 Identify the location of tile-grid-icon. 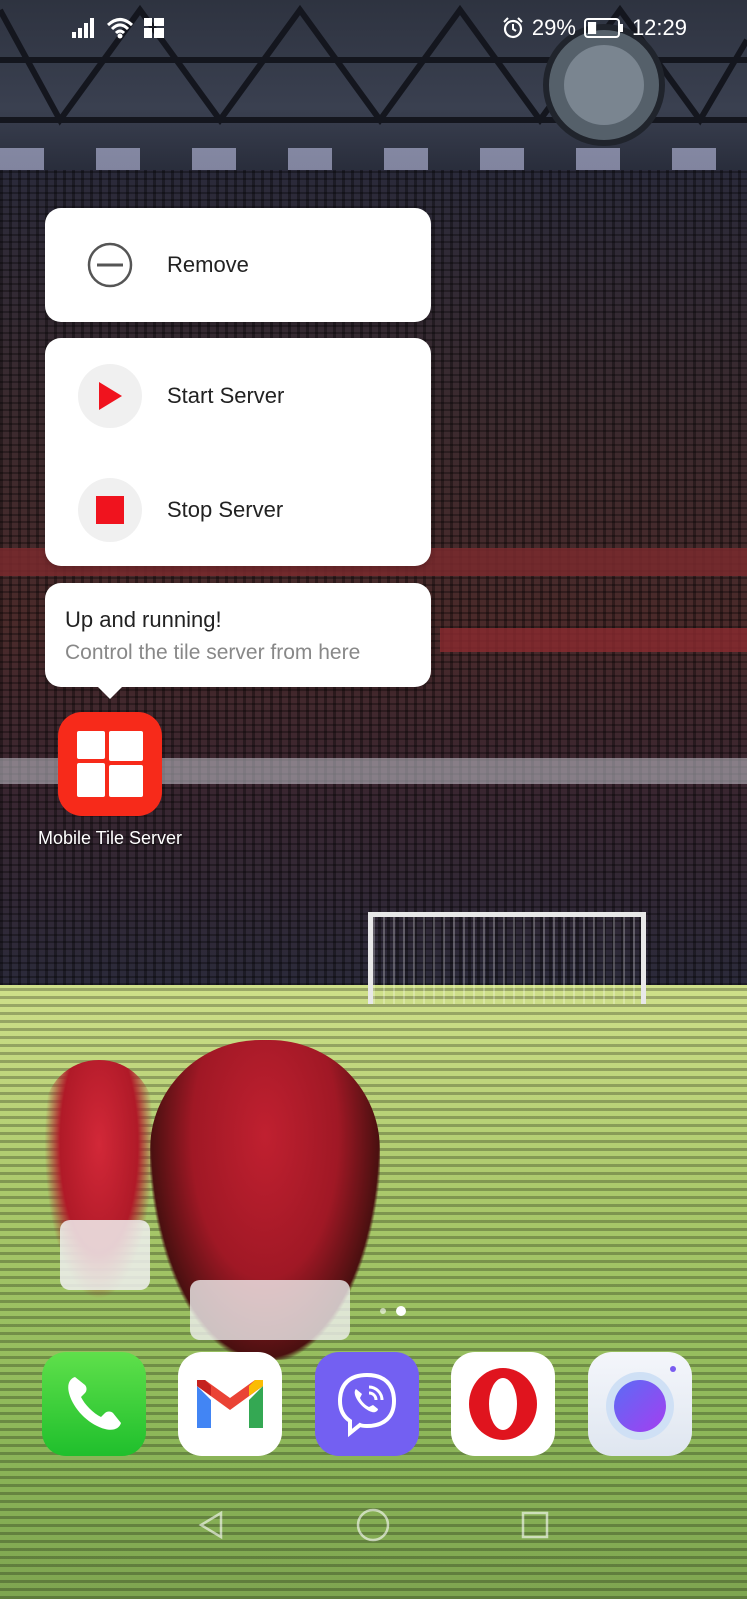
(110, 764).